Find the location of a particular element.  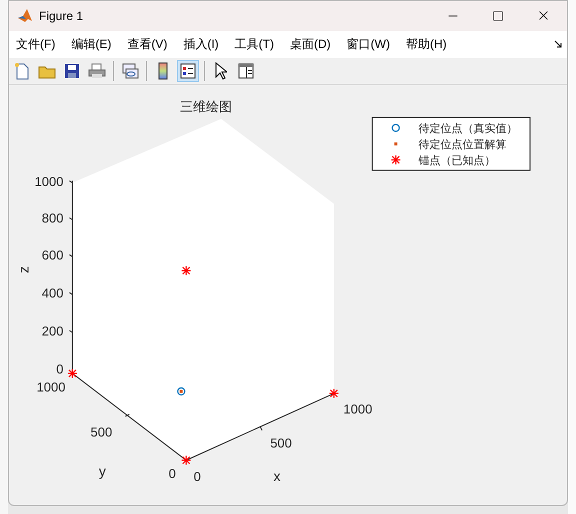

menu-item: 窗口(W) is located at coordinates (368, 44).